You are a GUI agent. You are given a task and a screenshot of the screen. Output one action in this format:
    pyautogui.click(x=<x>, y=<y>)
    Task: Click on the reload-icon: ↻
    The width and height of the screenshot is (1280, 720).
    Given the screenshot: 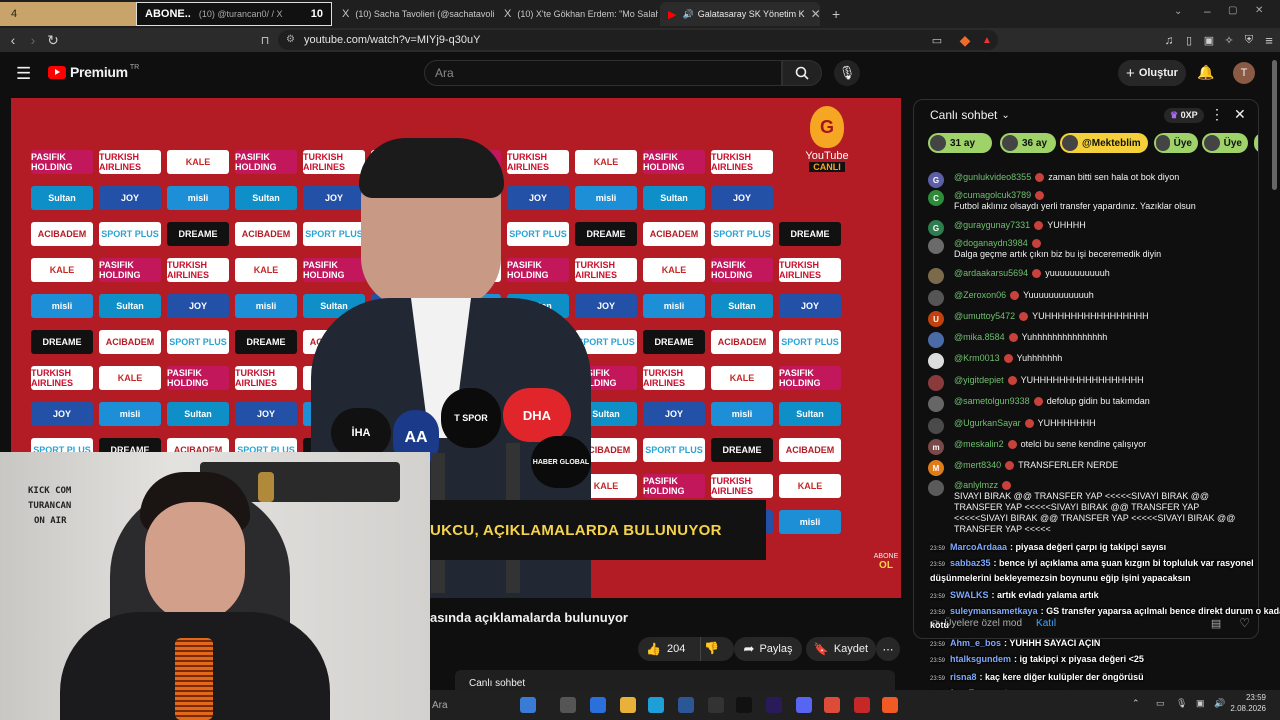 What is the action you would take?
    pyautogui.click(x=53, y=40)
    